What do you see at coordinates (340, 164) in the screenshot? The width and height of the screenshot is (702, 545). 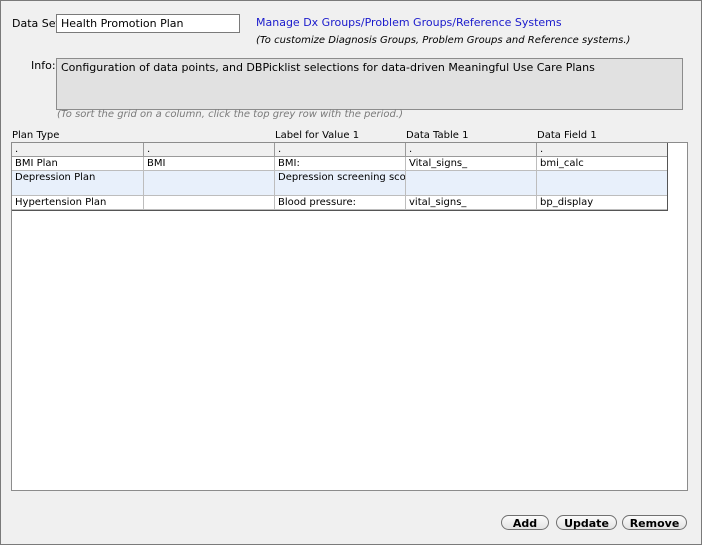 I see `cell-label-value-1: BMI:` at bounding box center [340, 164].